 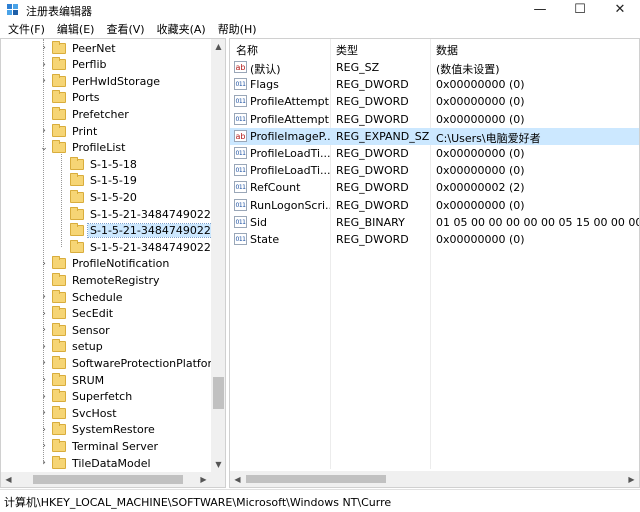 What do you see at coordinates (98, 197) in the screenshot?
I see `tree-item: S-1-5-20` at bounding box center [98, 197].